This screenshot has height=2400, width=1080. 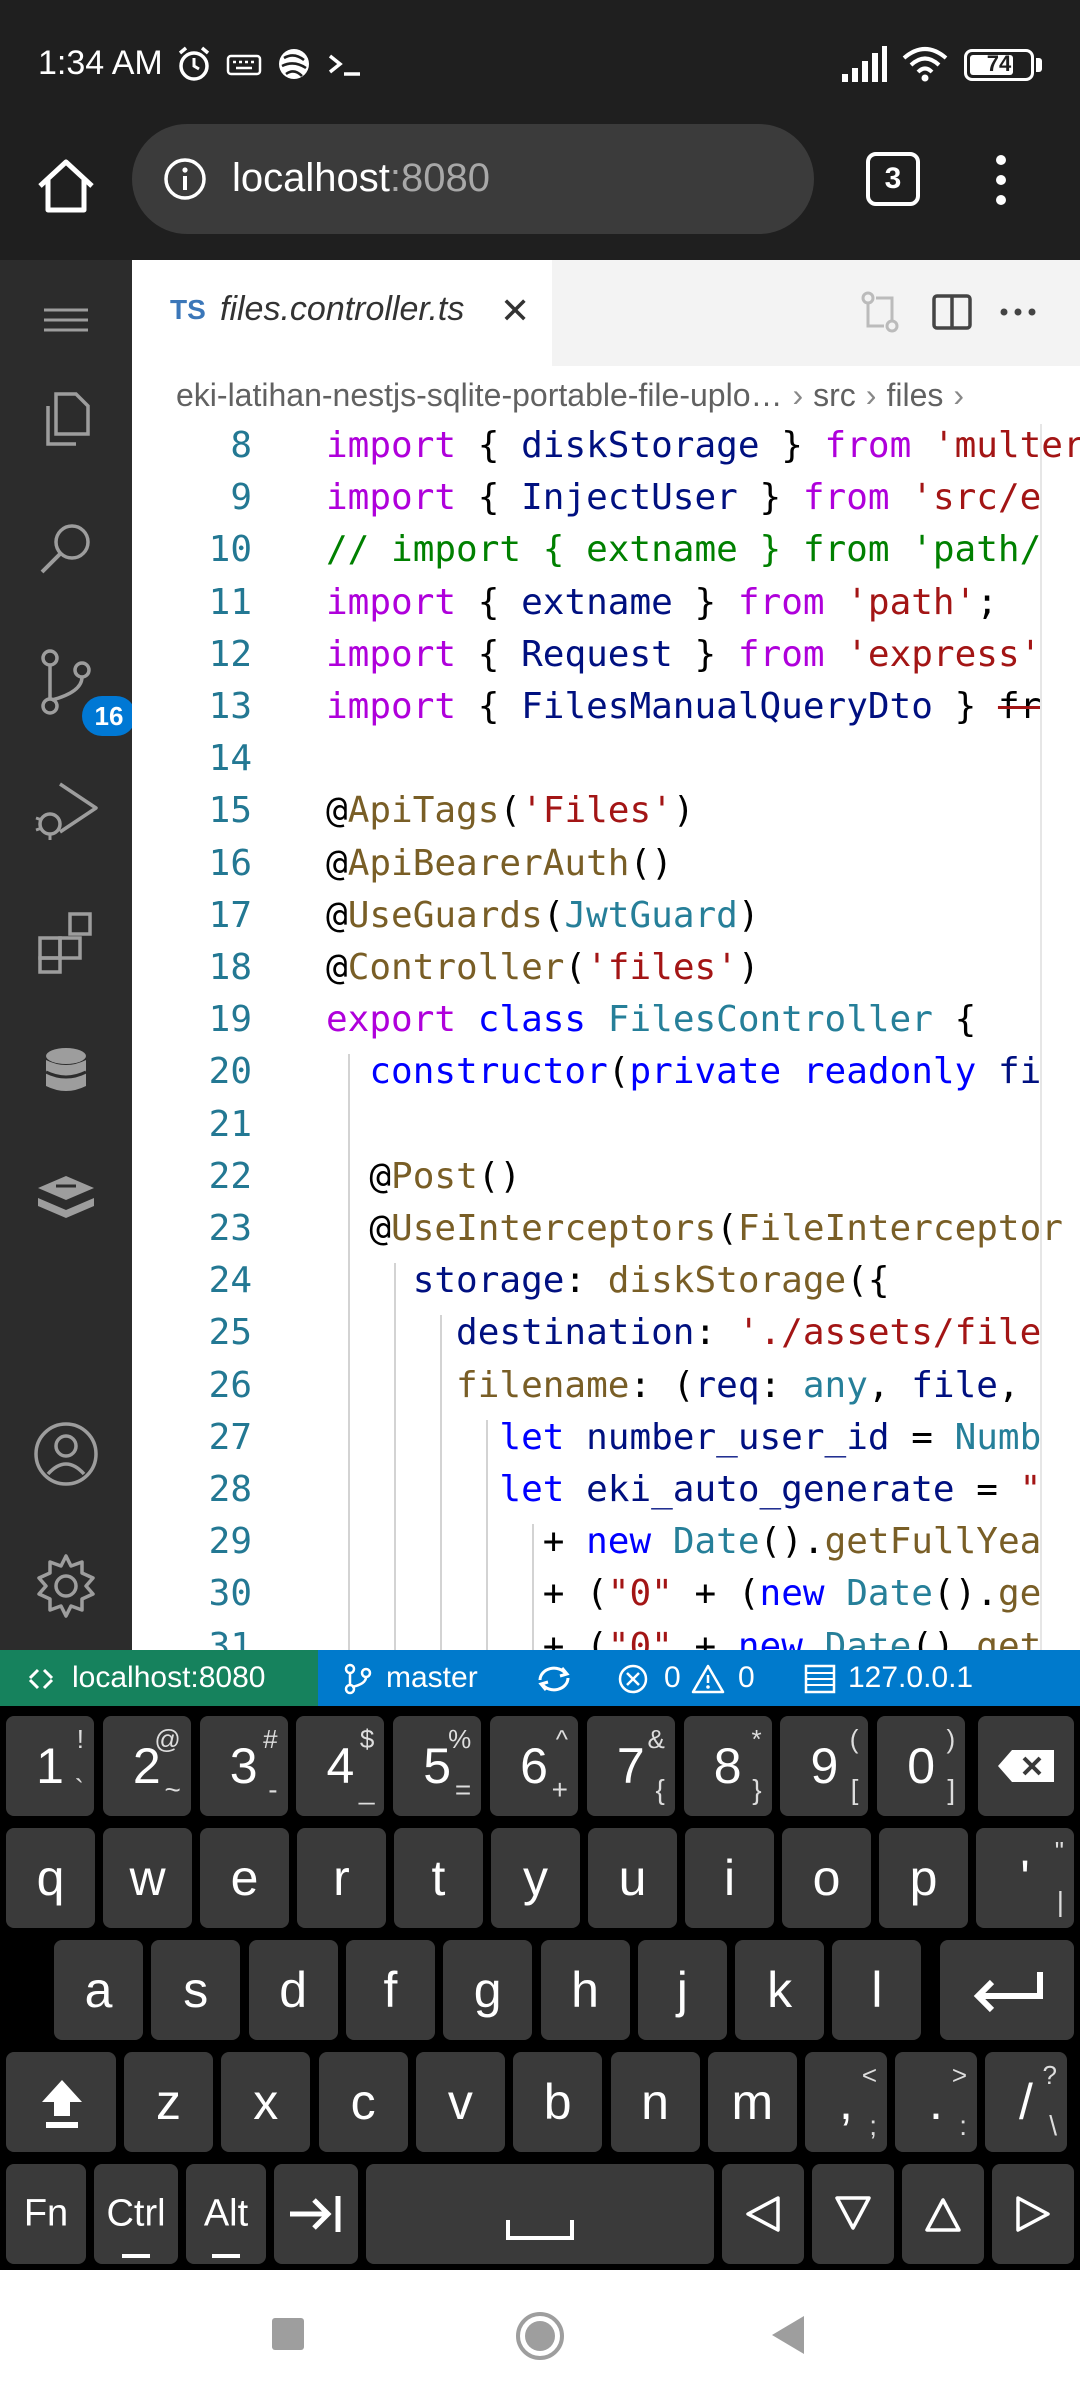 I want to click on key-8: 8 *}, so click(x=727, y=1766).